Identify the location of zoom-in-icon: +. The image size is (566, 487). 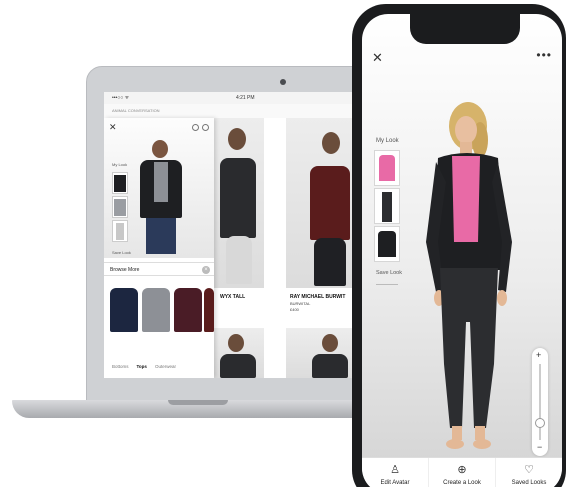
(538, 355).